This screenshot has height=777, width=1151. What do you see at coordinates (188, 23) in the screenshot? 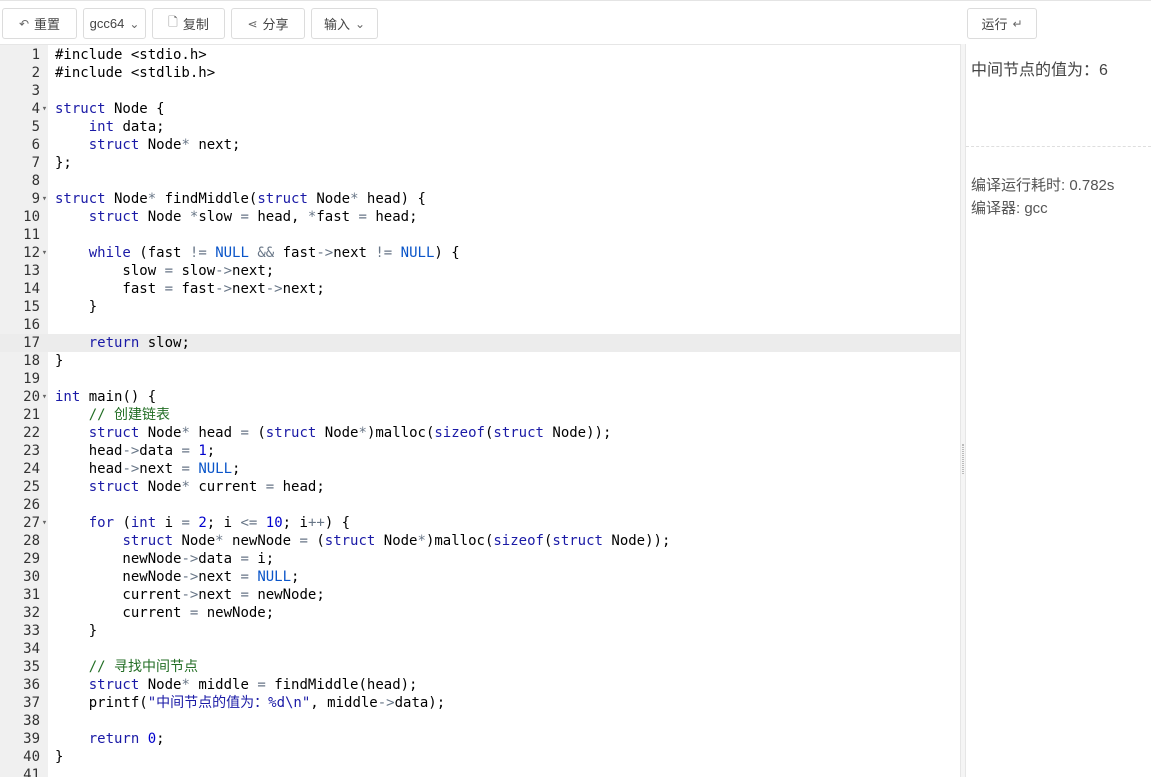
I see `copy-button: 🗋 复制` at bounding box center [188, 23].